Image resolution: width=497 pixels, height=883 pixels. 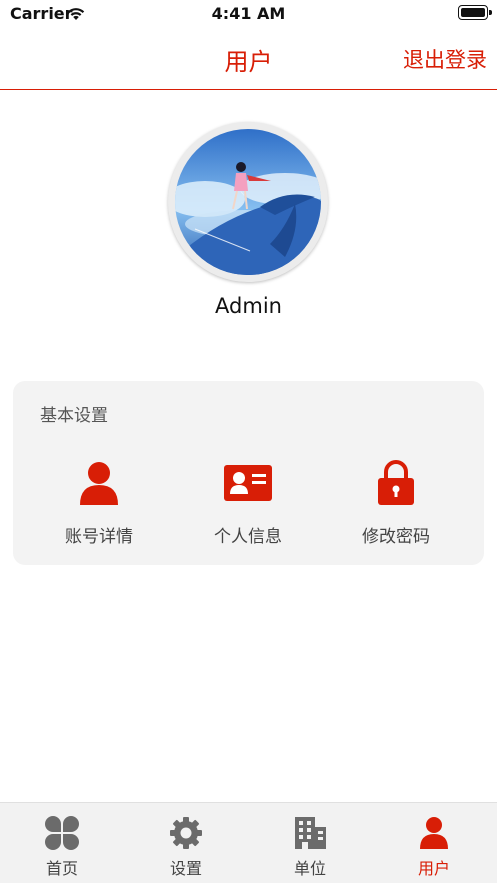 I want to click on change-password-button: 修改密码, so click(x=396, y=504).